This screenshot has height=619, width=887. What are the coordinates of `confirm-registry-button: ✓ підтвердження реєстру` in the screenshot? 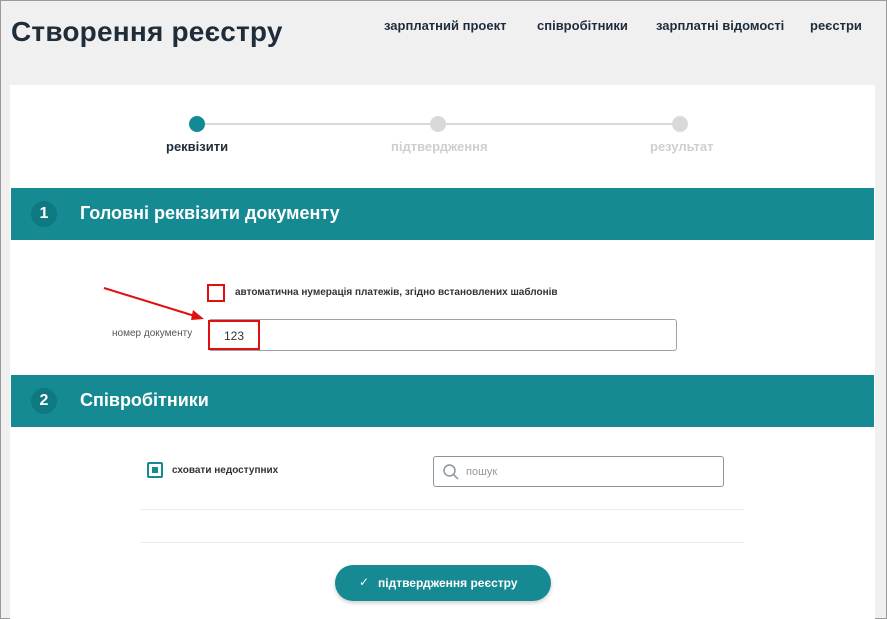 It's located at (443, 583).